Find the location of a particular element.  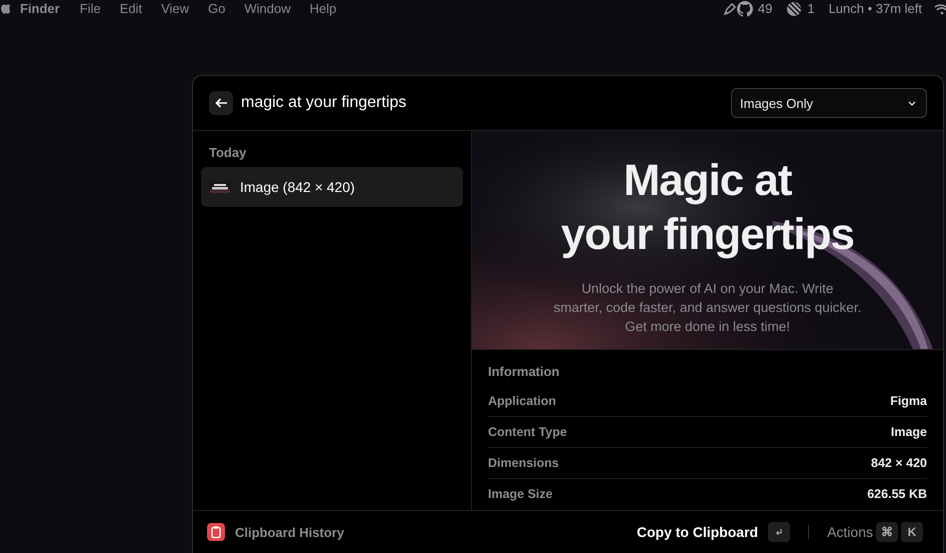

notification-count: 1 is located at coordinates (811, 8).